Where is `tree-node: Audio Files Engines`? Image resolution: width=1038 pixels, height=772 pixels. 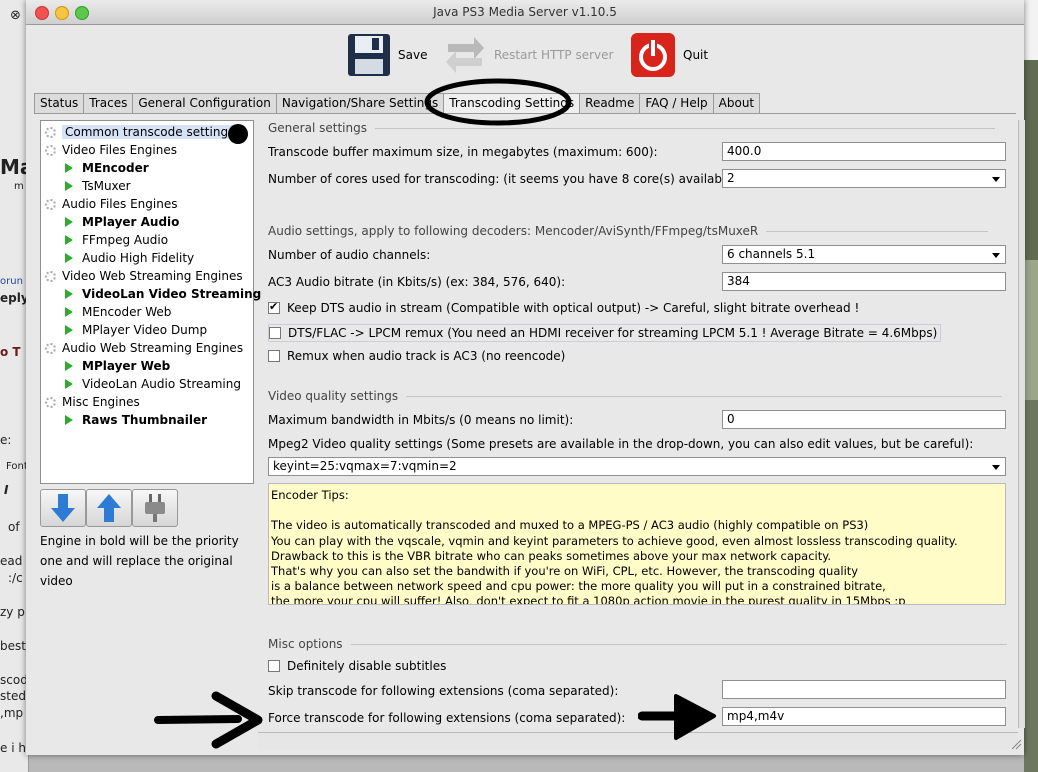
tree-node: Audio Files Engines is located at coordinates (111, 204).